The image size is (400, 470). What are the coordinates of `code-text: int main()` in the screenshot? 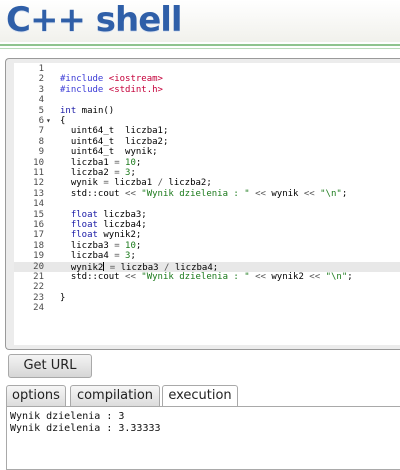 It's located at (87, 110).